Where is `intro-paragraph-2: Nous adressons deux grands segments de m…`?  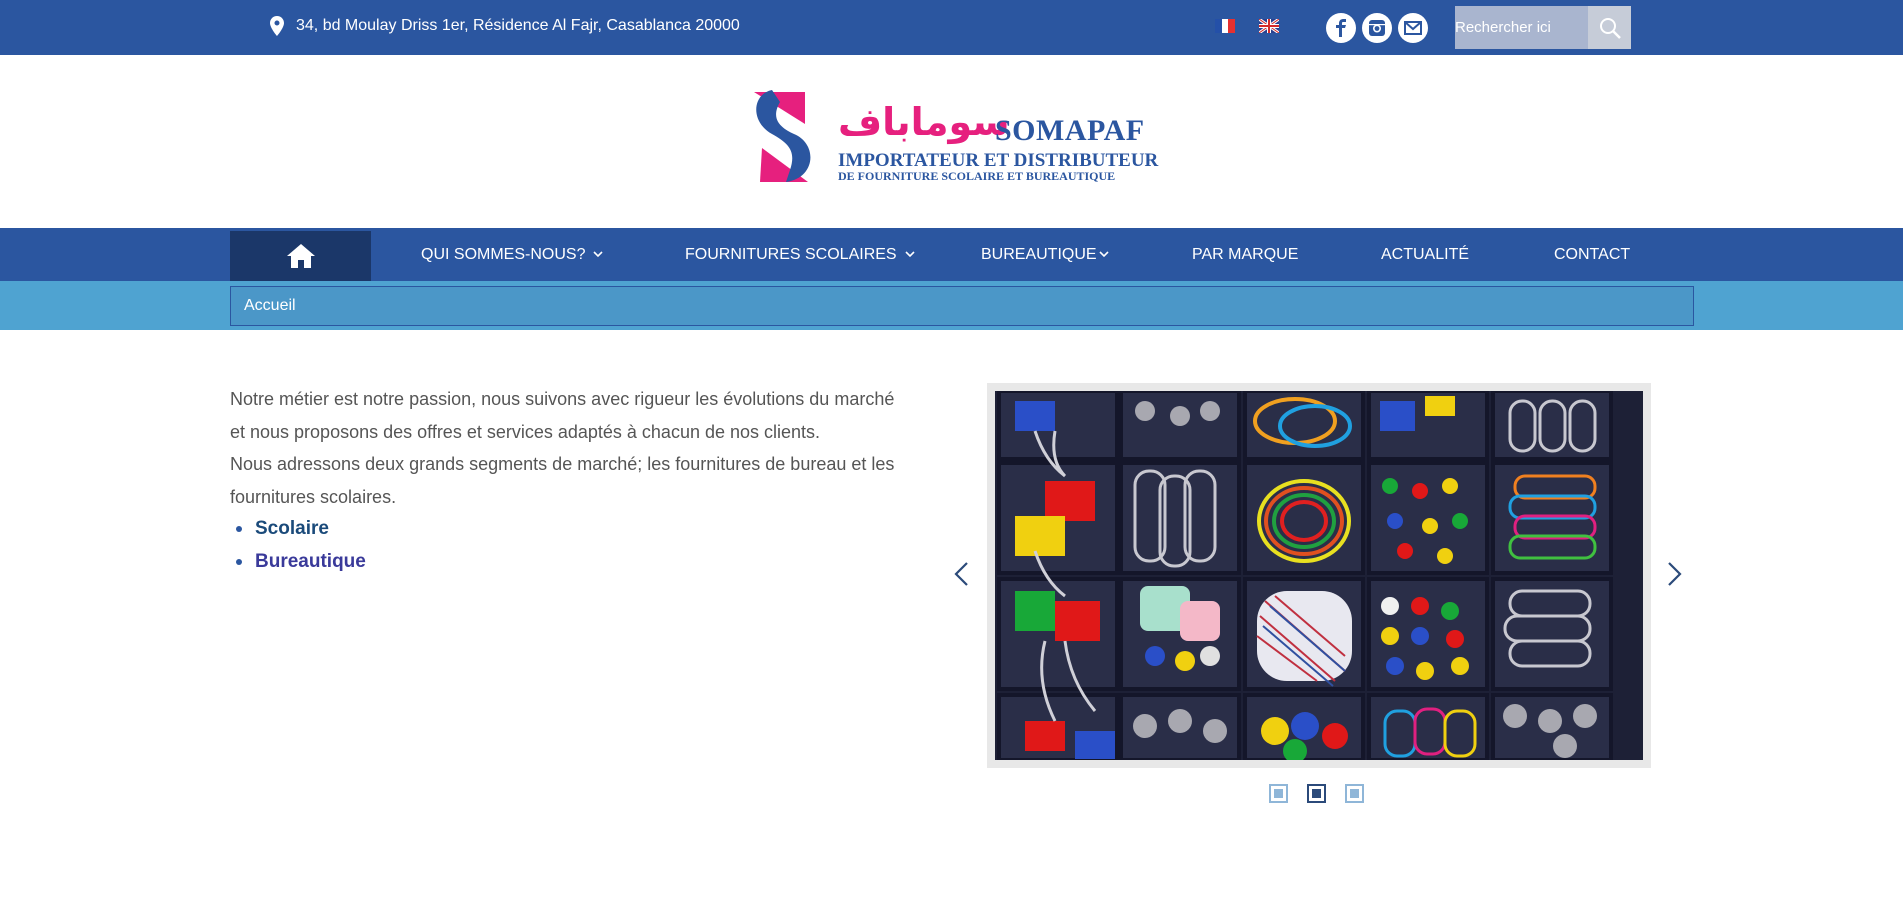
intro-paragraph-2: Nous adressons deux grands segments de m… is located at coordinates (562, 480).